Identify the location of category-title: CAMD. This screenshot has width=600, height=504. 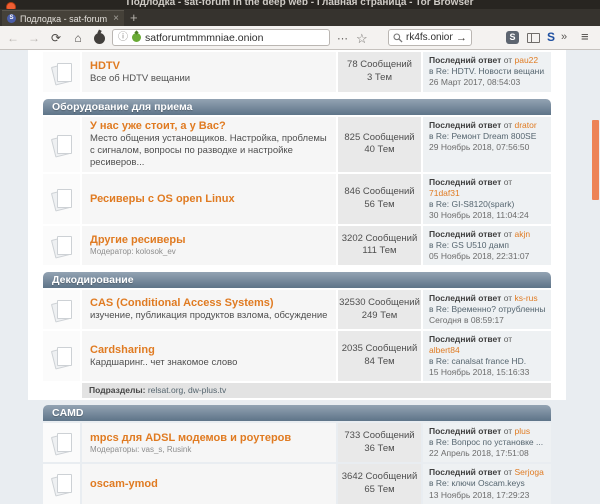
(68, 413).